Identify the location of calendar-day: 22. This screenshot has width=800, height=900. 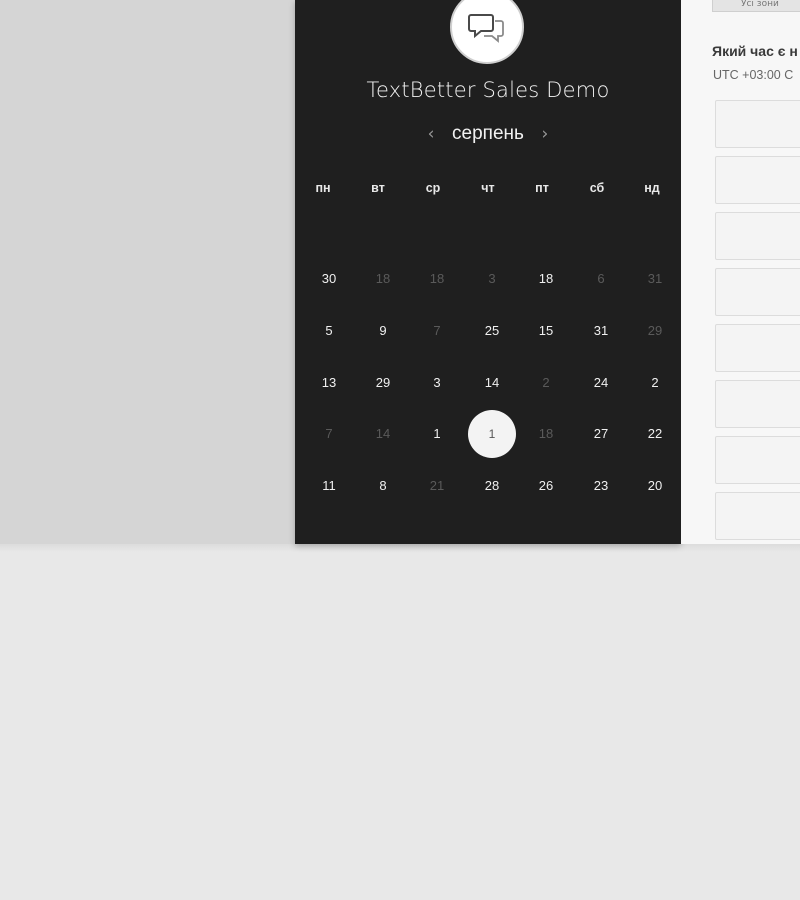
(655, 434).